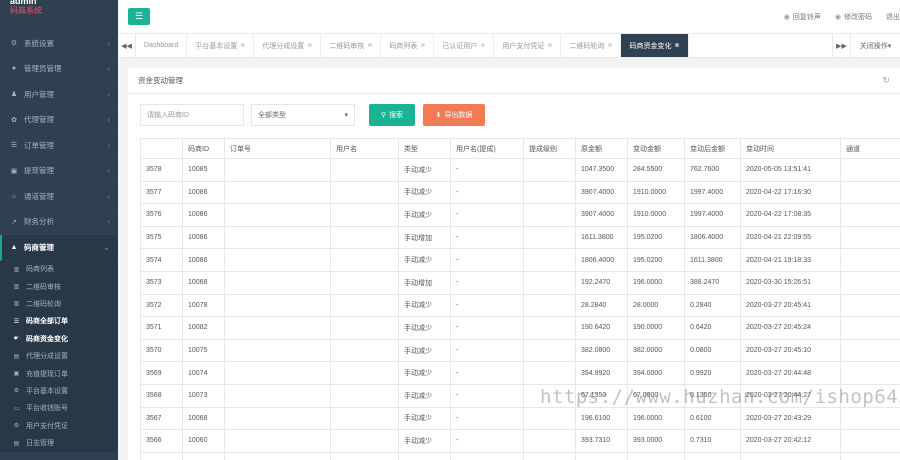  Describe the element at coordinates (841, 45) in the screenshot. I see `tab-scroll-right-button: ▶▶` at that location.